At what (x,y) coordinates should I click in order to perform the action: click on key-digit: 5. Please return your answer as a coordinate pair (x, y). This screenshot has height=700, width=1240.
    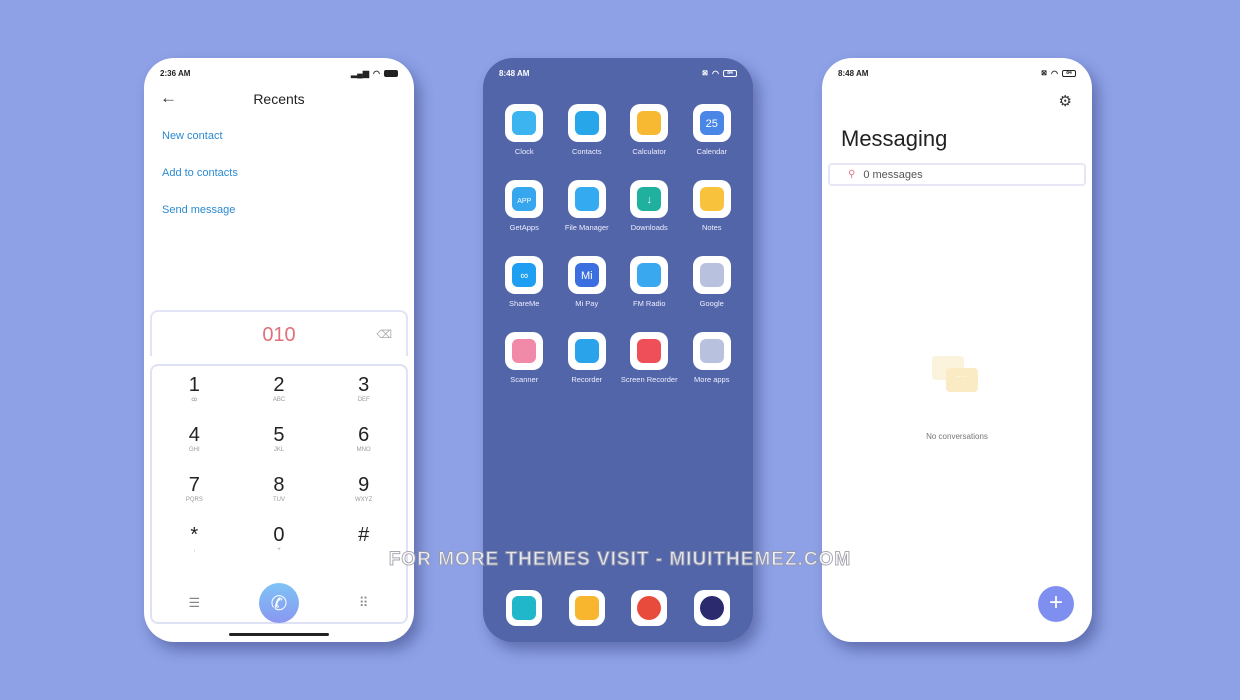
    Looking at the image, I should click on (279, 435).